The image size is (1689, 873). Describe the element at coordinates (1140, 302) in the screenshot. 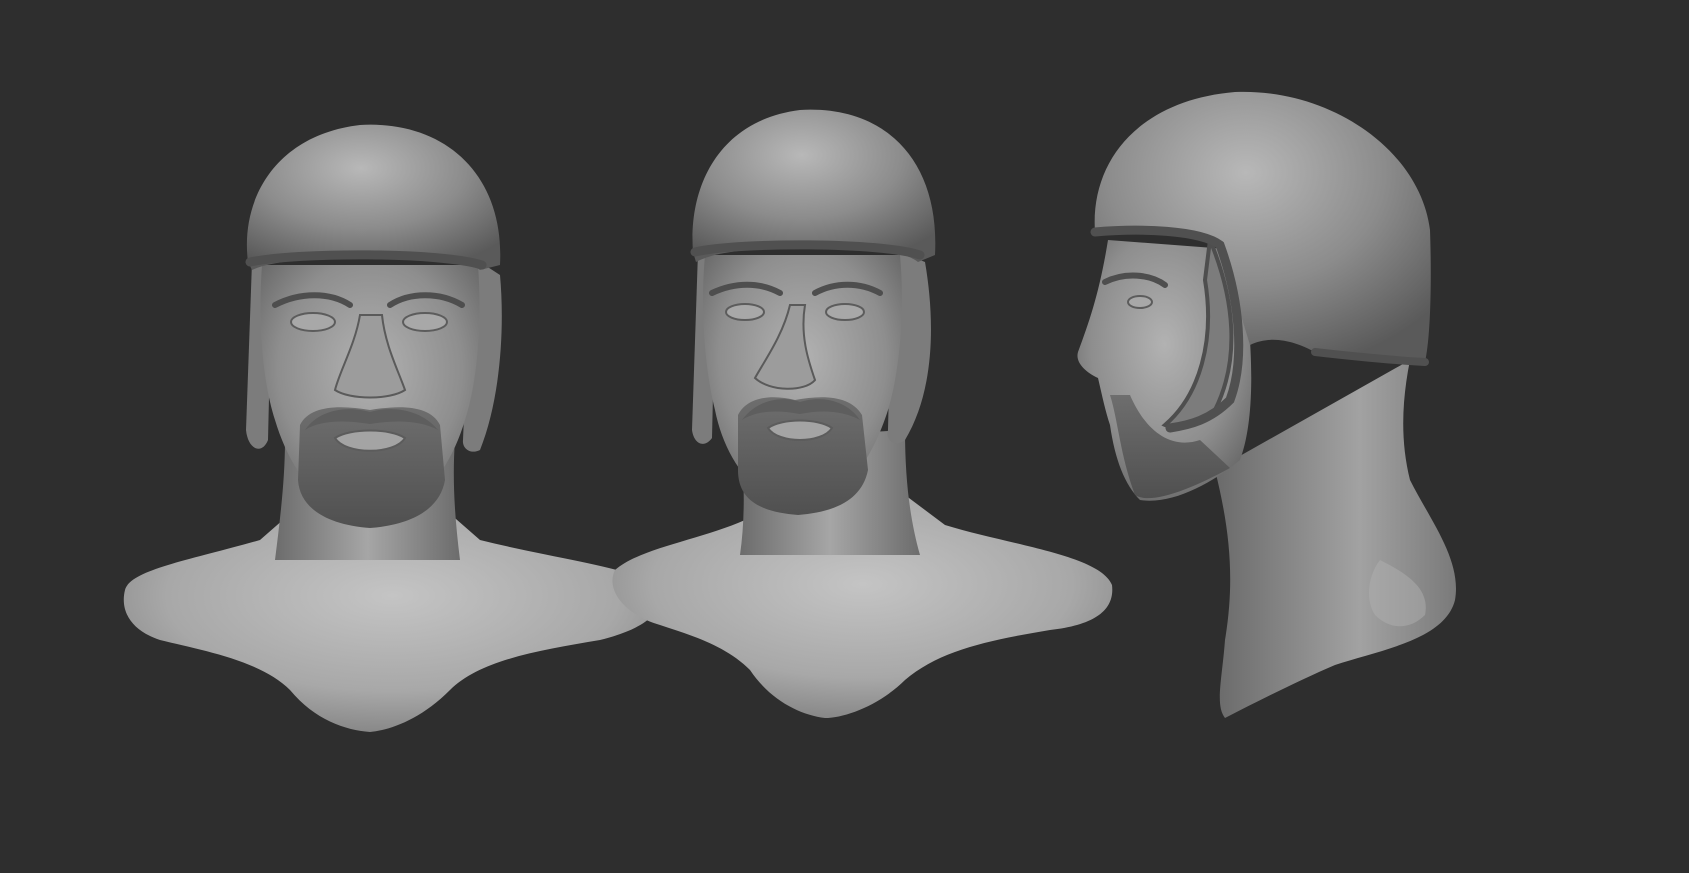

I see `eye` at that location.